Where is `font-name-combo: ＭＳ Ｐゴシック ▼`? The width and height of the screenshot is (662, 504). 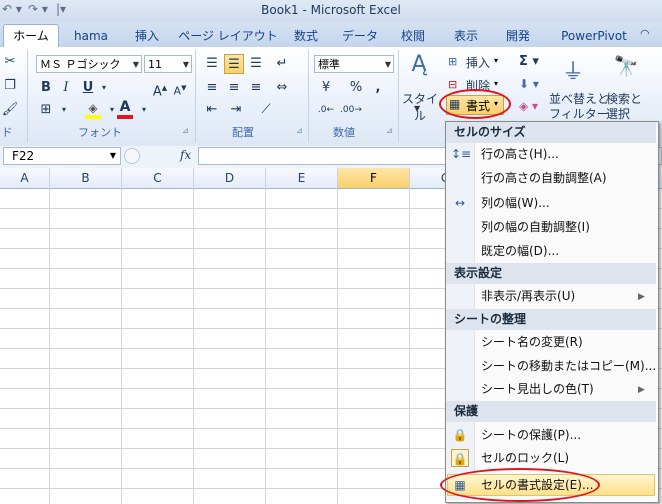 font-name-combo: ＭＳ Ｐゴシック ▼ is located at coordinates (89, 64).